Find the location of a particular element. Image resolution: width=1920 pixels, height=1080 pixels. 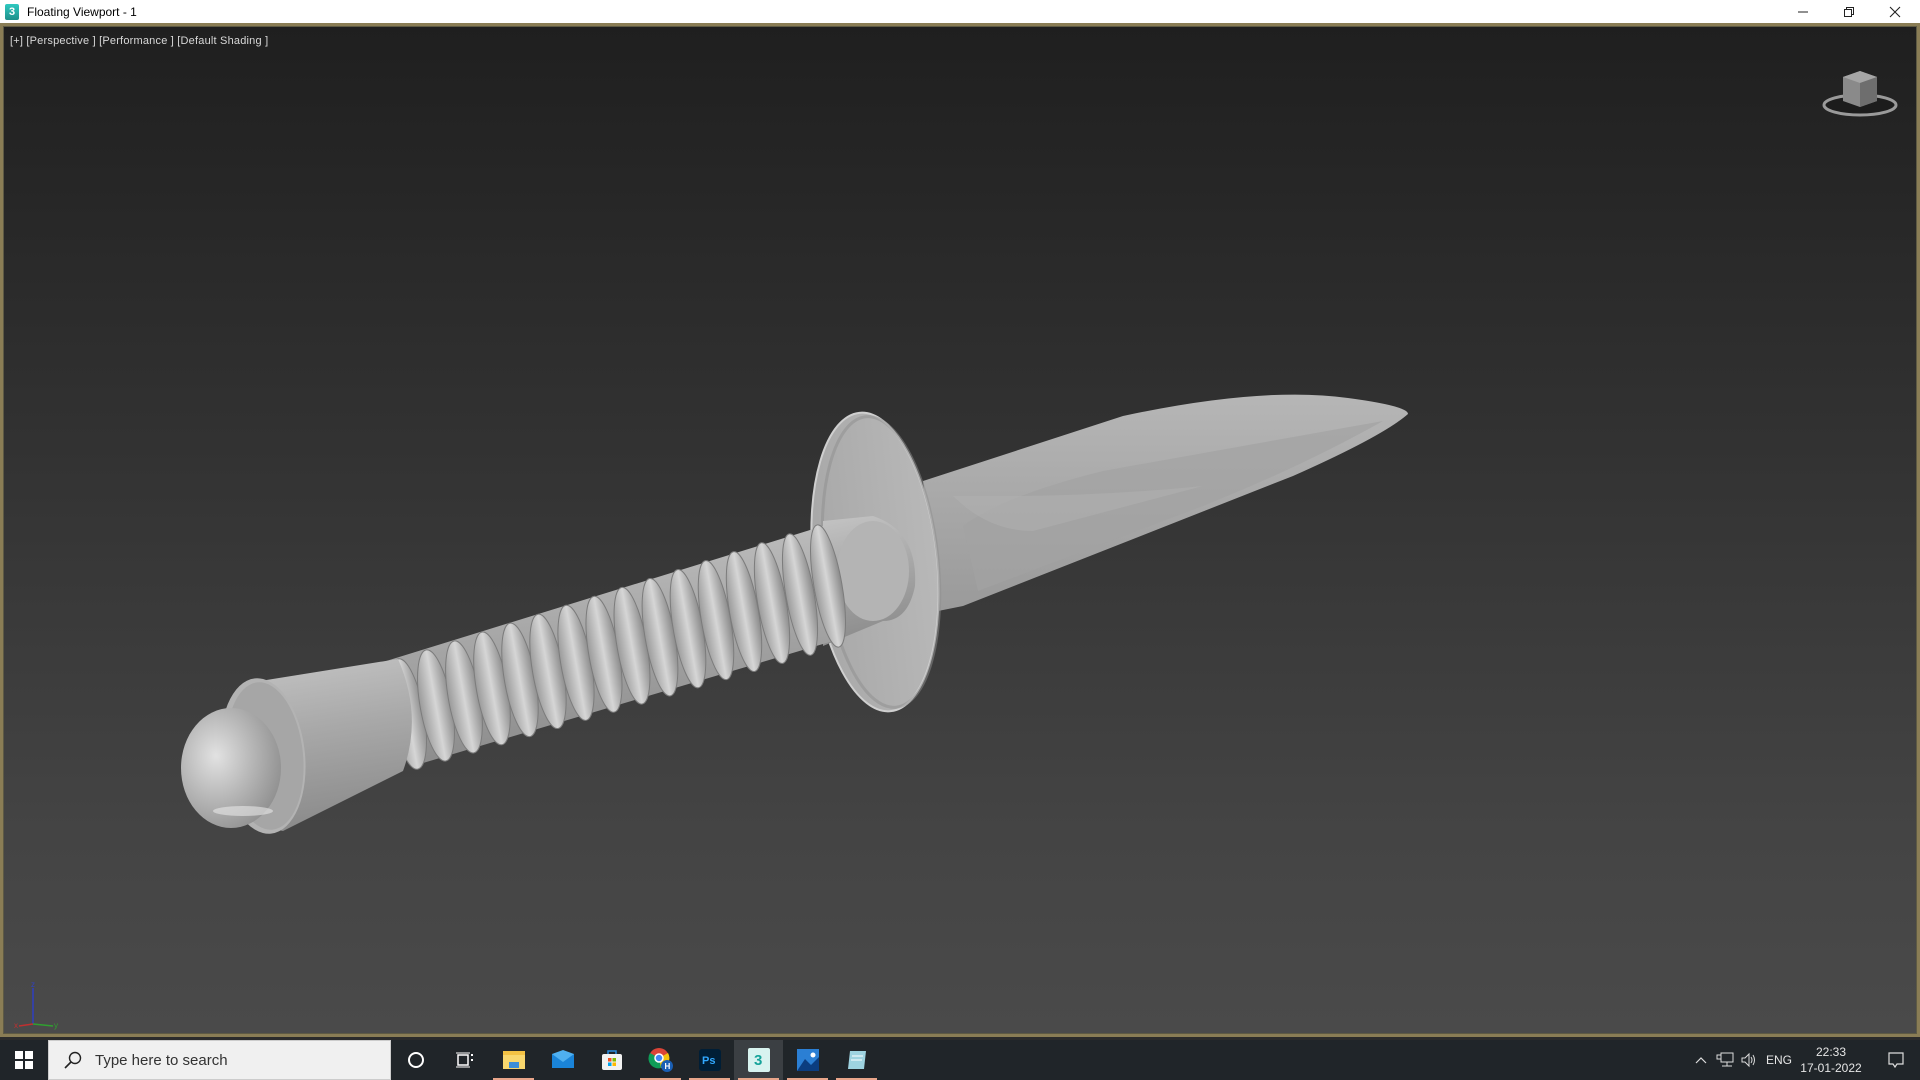

cortana-button is located at coordinates (415, 1060).